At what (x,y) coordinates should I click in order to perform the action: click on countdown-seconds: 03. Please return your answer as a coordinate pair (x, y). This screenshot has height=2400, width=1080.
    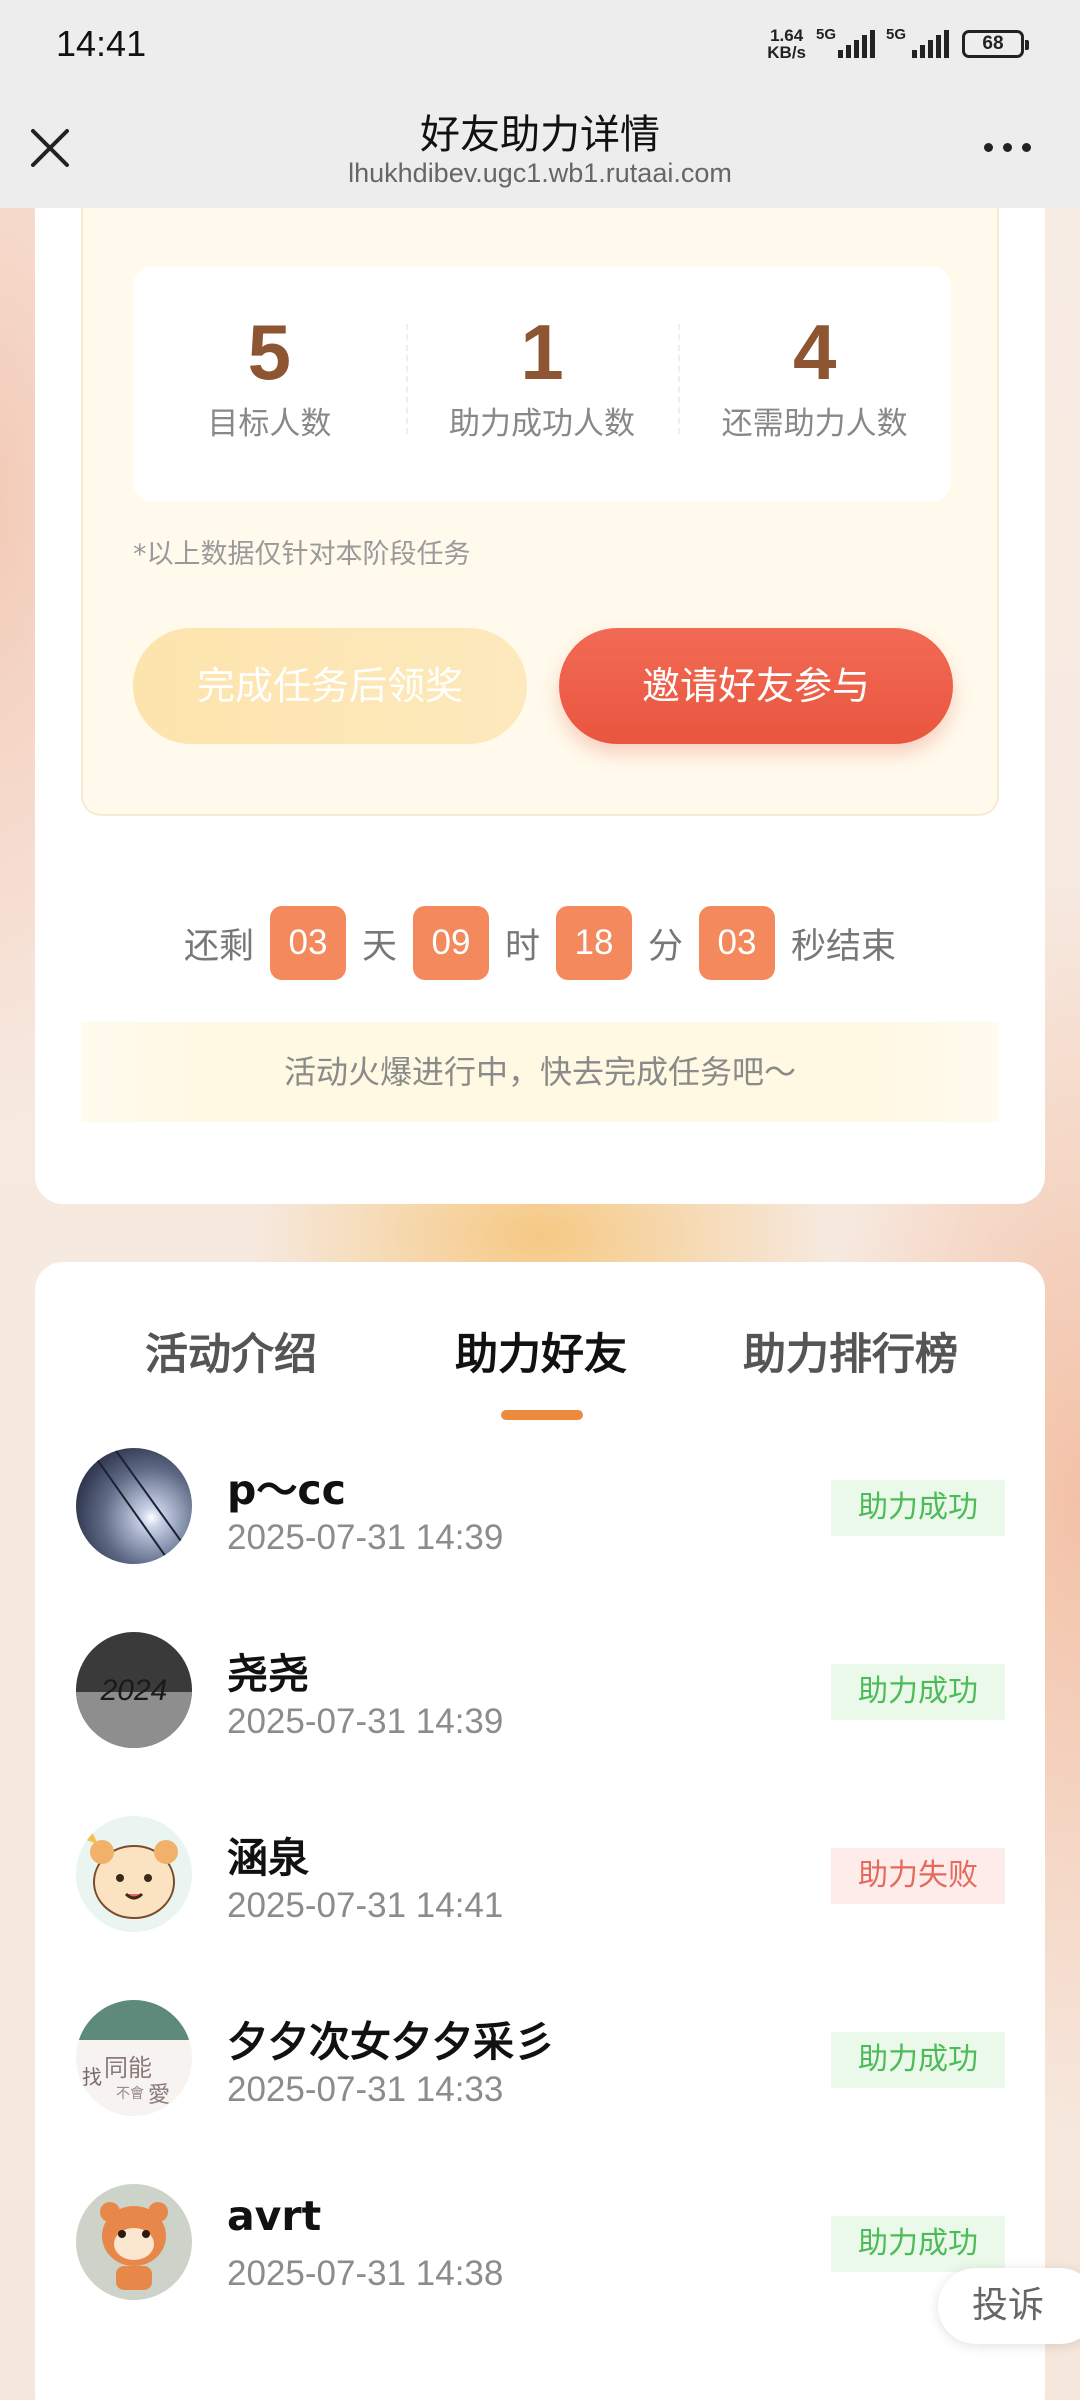
    Looking at the image, I should click on (737, 943).